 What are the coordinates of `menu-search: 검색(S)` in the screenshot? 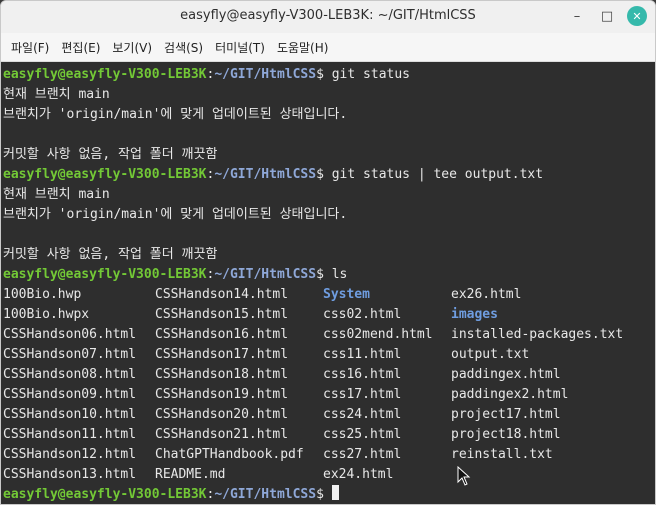 It's located at (183, 47).